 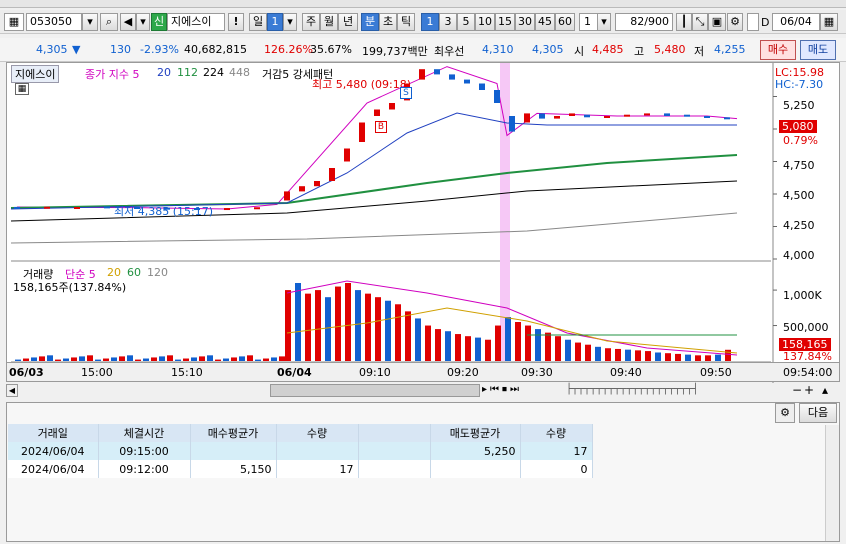 What do you see at coordinates (143, 22) in the screenshot?
I see `speaker-dropdown-icon: ▾` at bounding box center [143, 22].